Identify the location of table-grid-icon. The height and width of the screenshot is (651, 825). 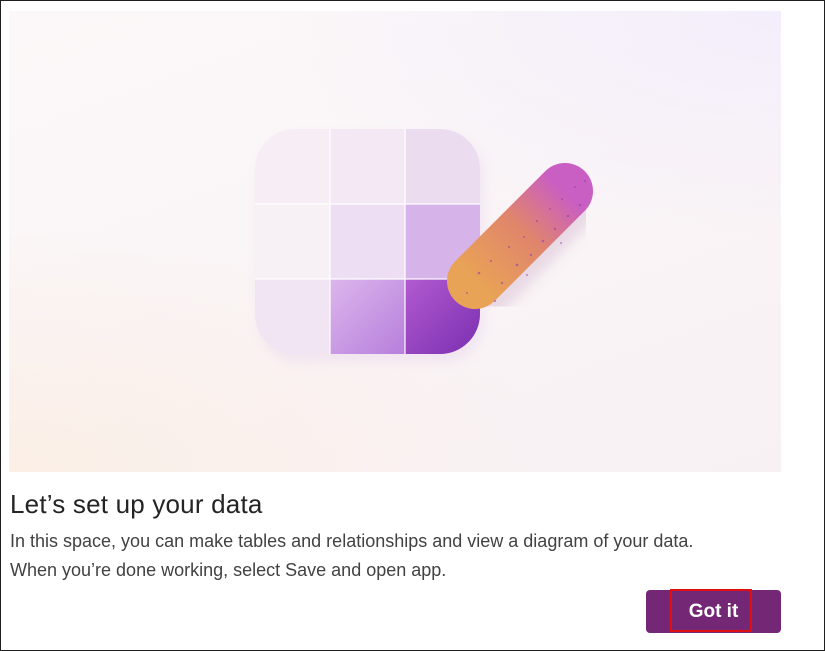
(369, 245).